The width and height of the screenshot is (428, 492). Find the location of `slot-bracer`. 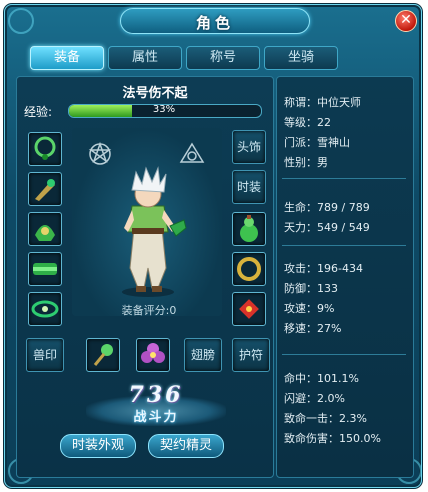

slot-bracer is located at coordinates (45, 309).